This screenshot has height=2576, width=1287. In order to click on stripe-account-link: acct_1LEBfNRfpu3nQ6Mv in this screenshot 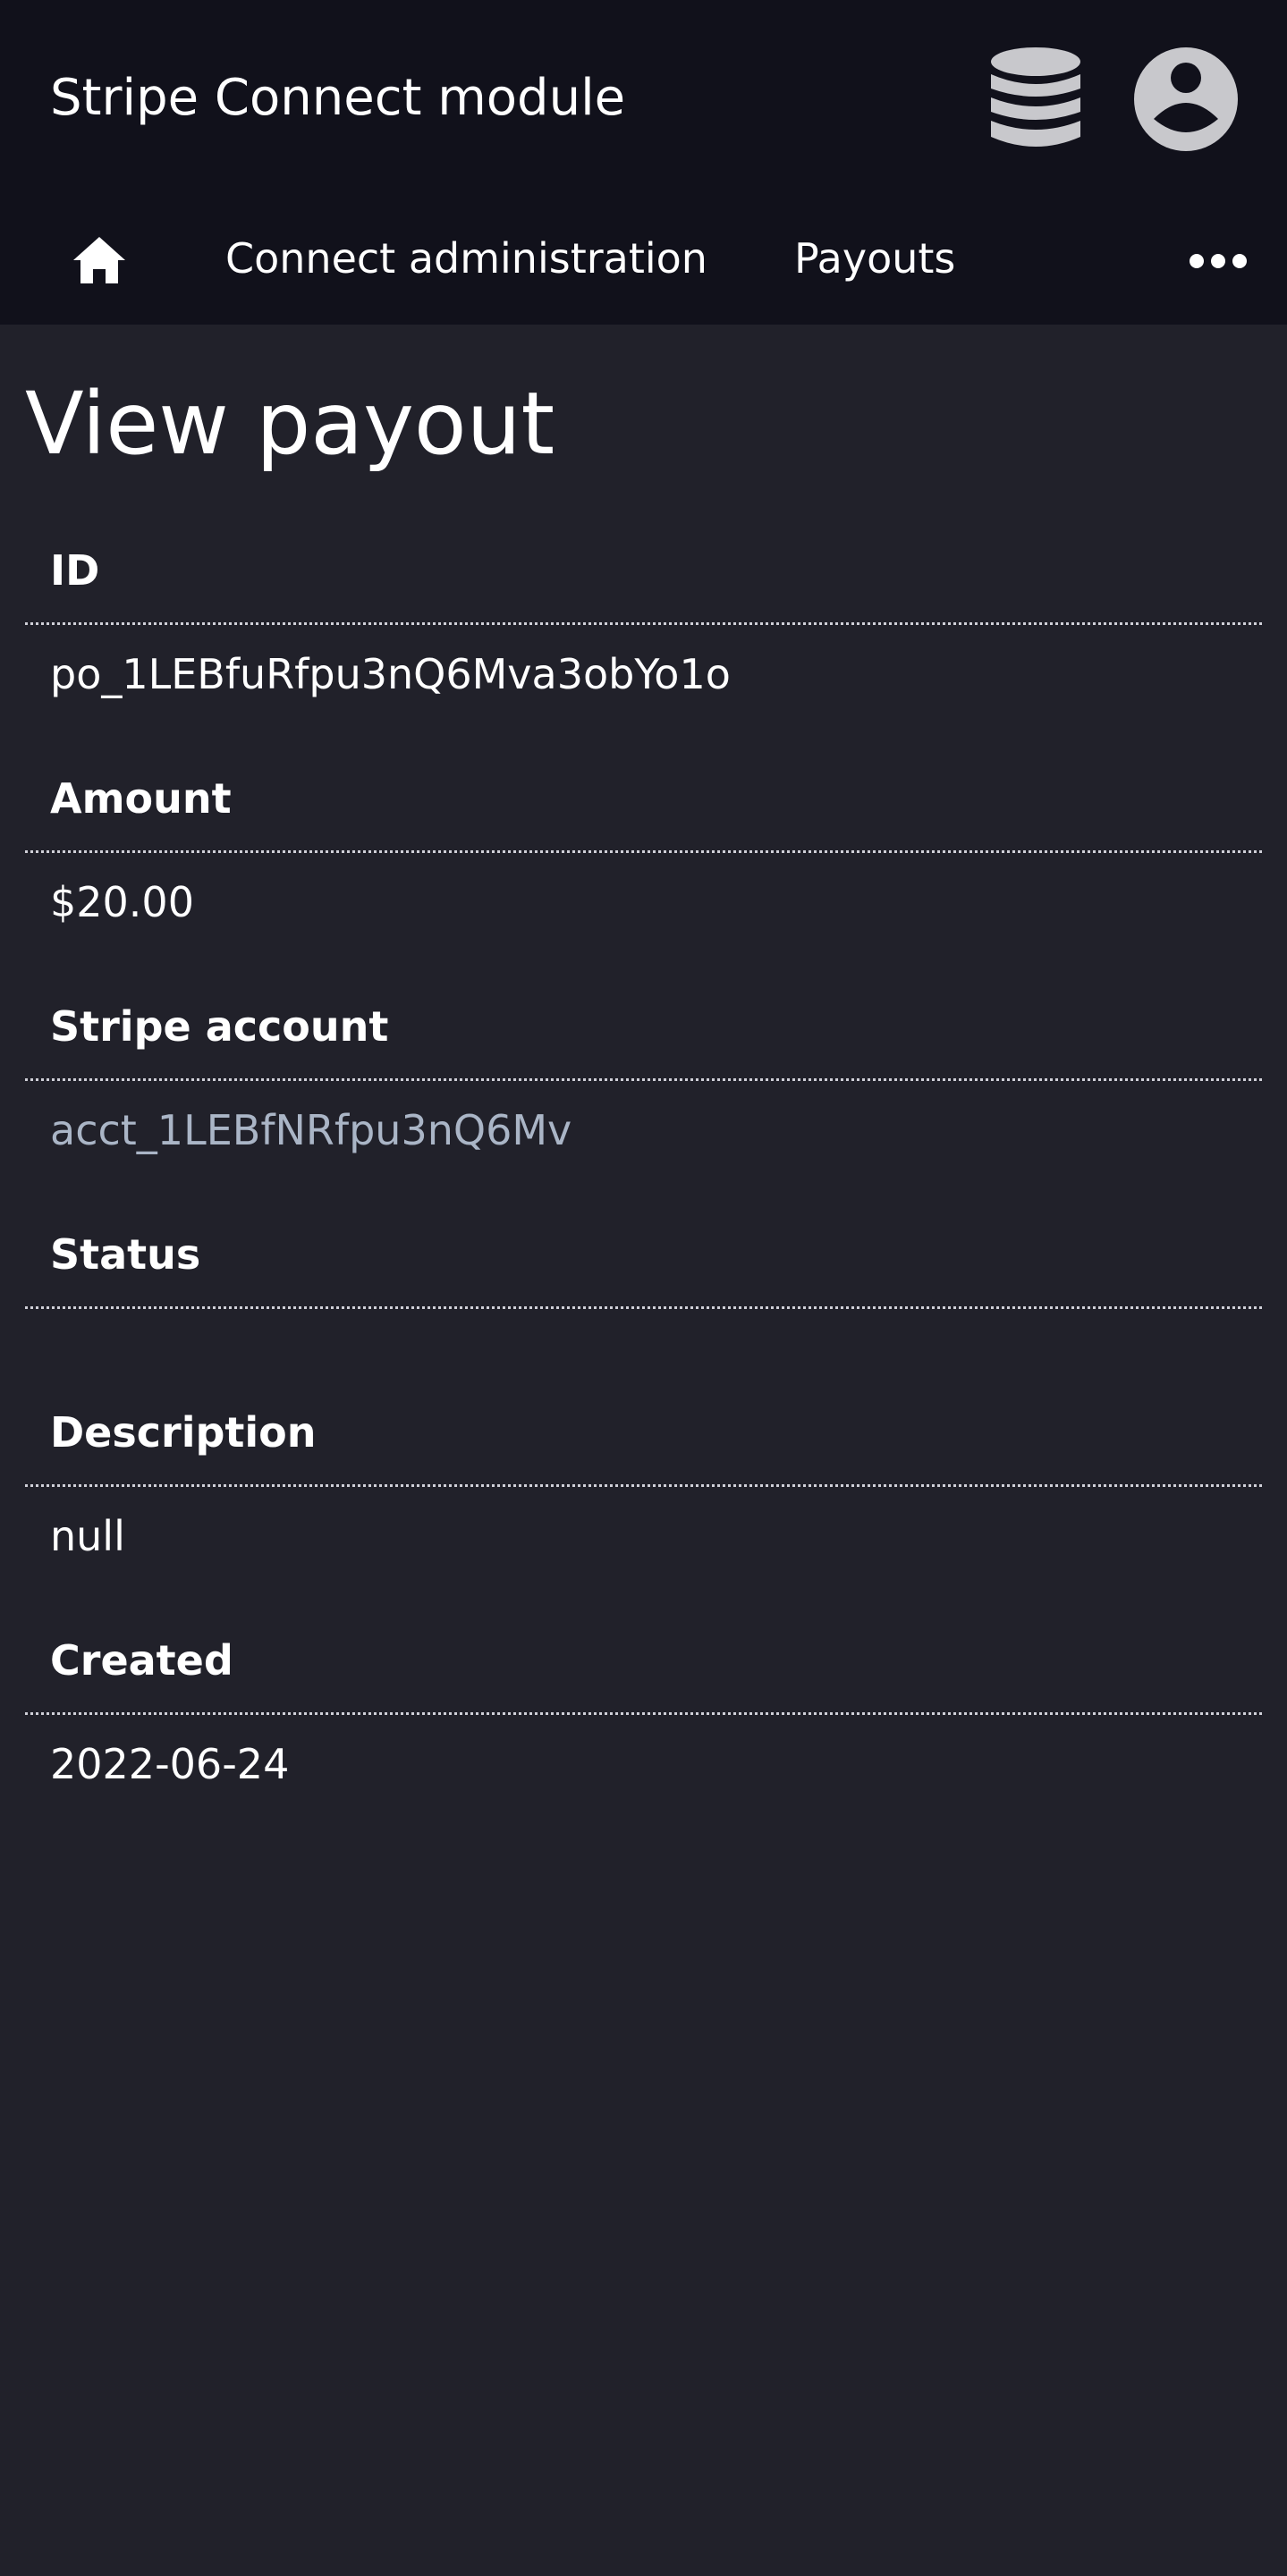, I will do `click(311, 1130)`.